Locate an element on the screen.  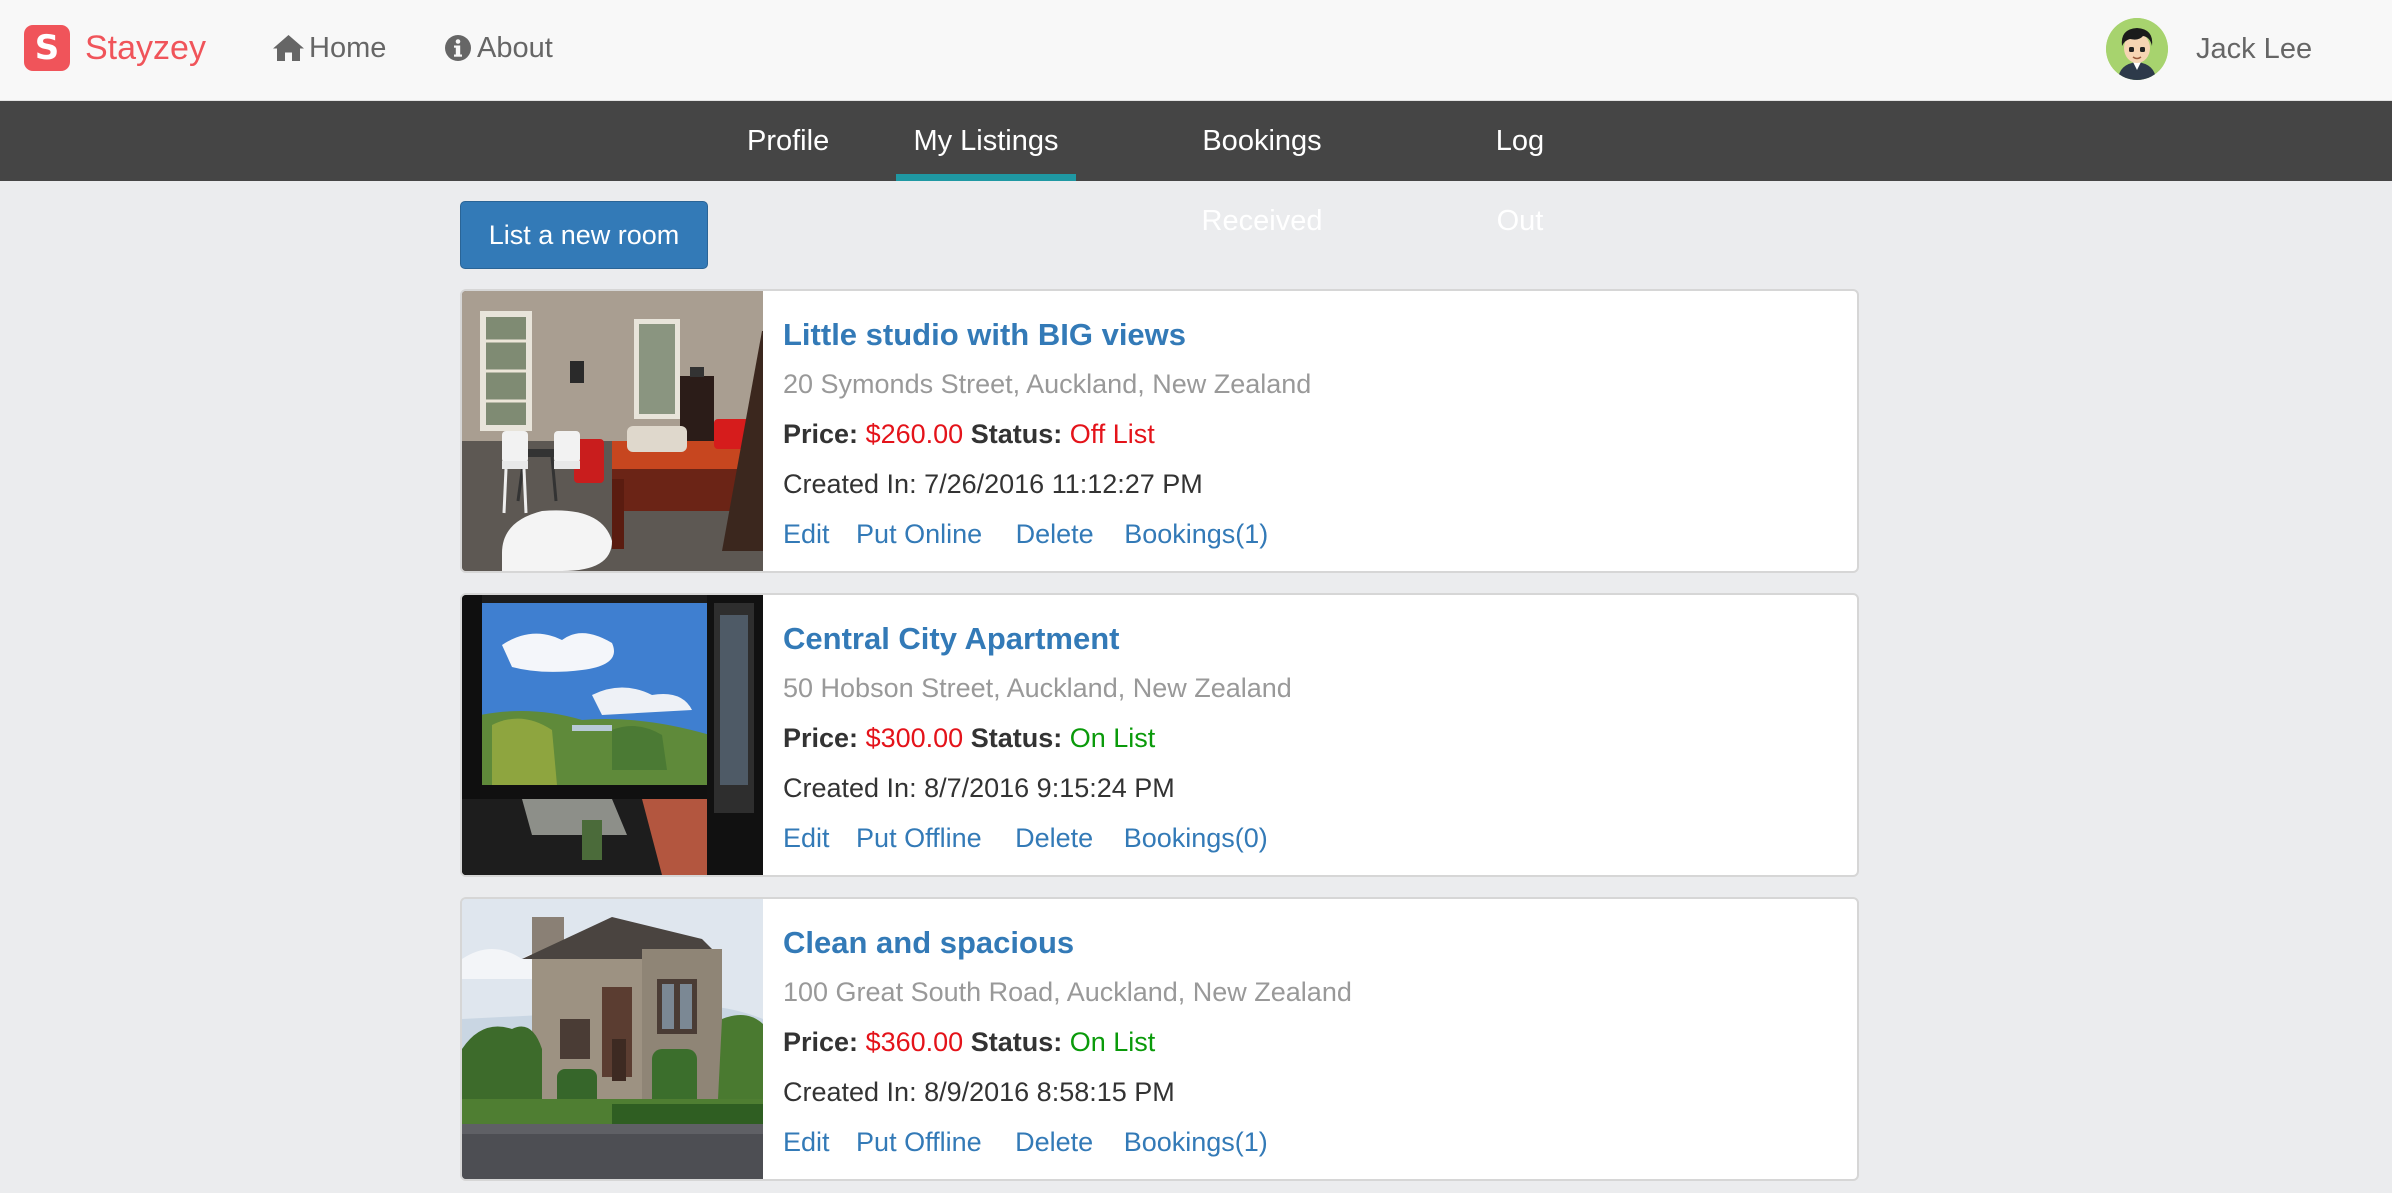
avatar is located at coordinates (2137, 49).